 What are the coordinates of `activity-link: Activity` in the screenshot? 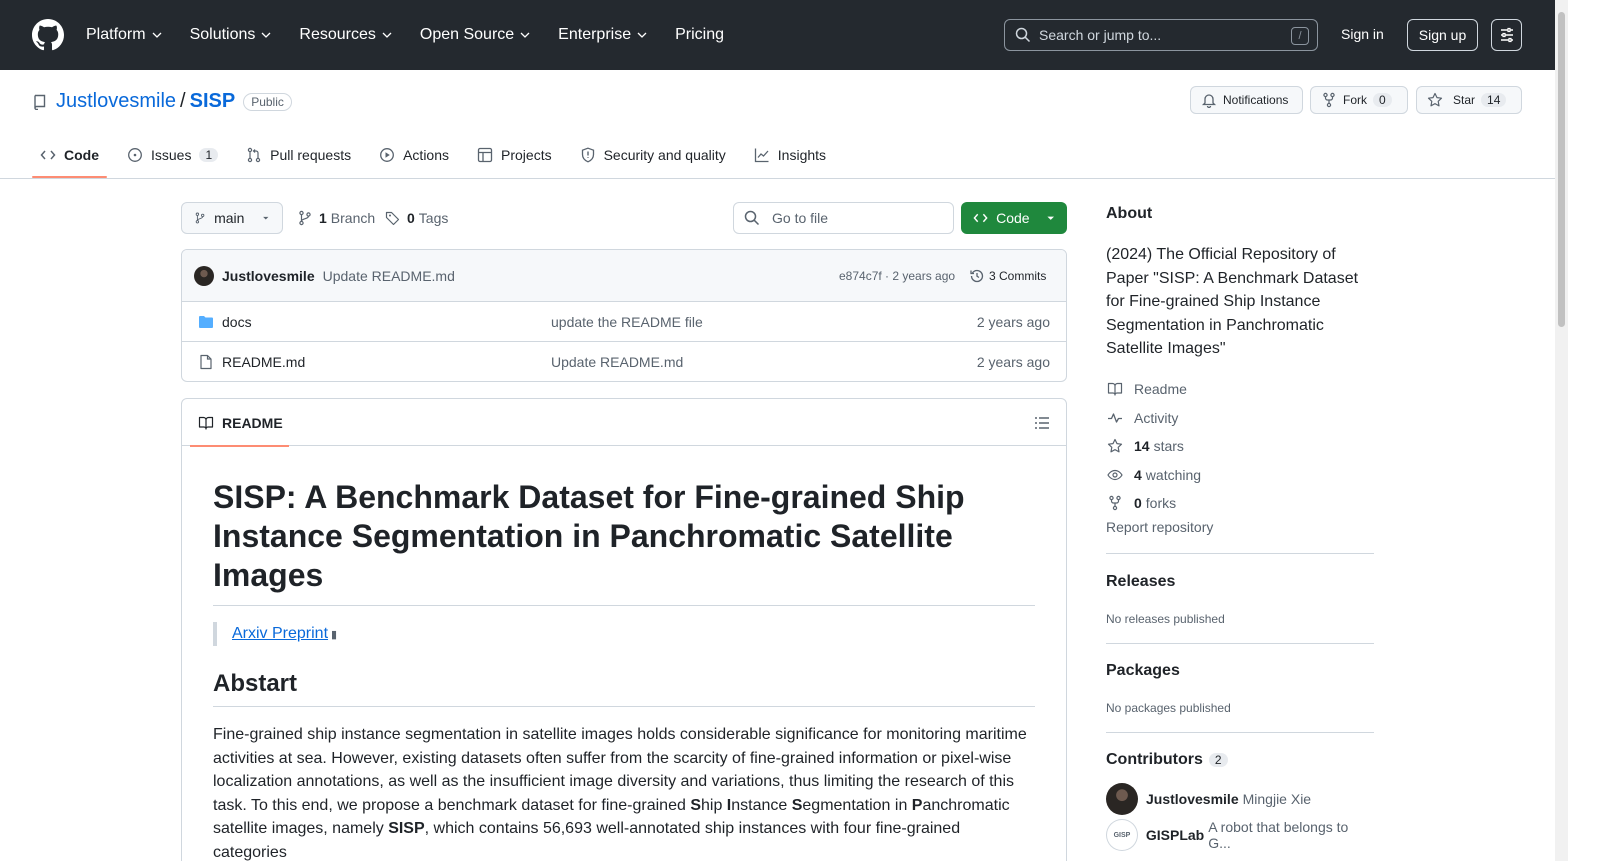 It's located at (1240, 417).